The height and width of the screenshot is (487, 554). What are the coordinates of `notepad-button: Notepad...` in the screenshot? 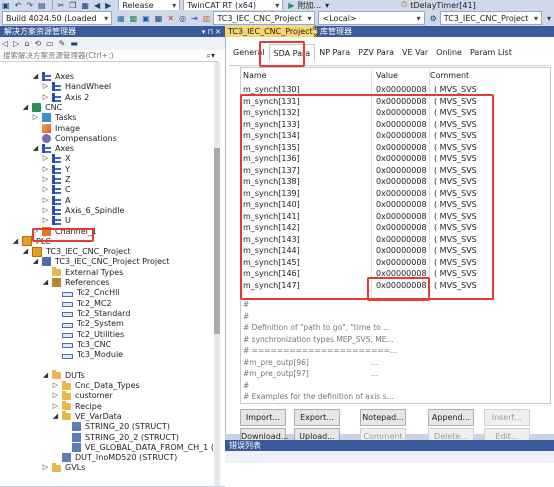 It's located at (383, 417).